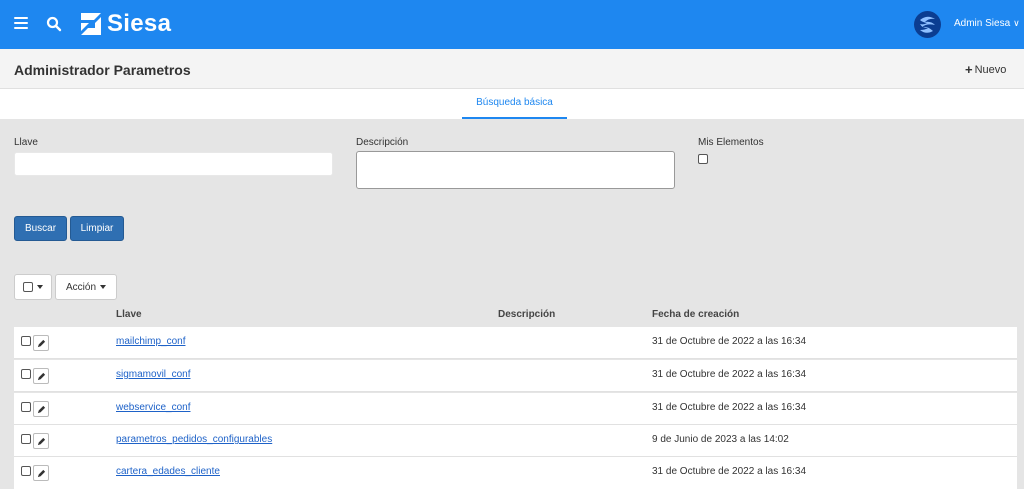 This screenshot has height=489, width=1024. I want to click on row-key-link: cartera_edades_cliente, so click(168, 471).